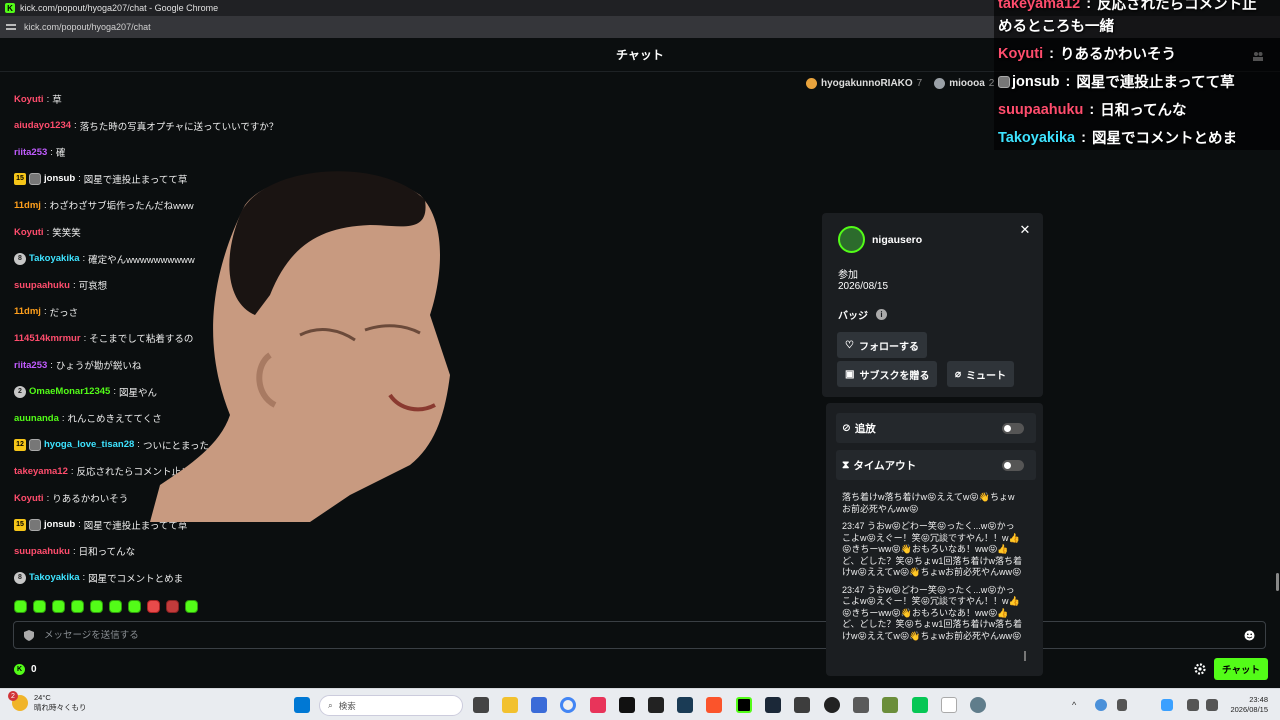 The width and height of the screenshot is (1280, 720). Describe the element at coordinates (773, 705) in the screenshot. I see `steam-icon` at that location.